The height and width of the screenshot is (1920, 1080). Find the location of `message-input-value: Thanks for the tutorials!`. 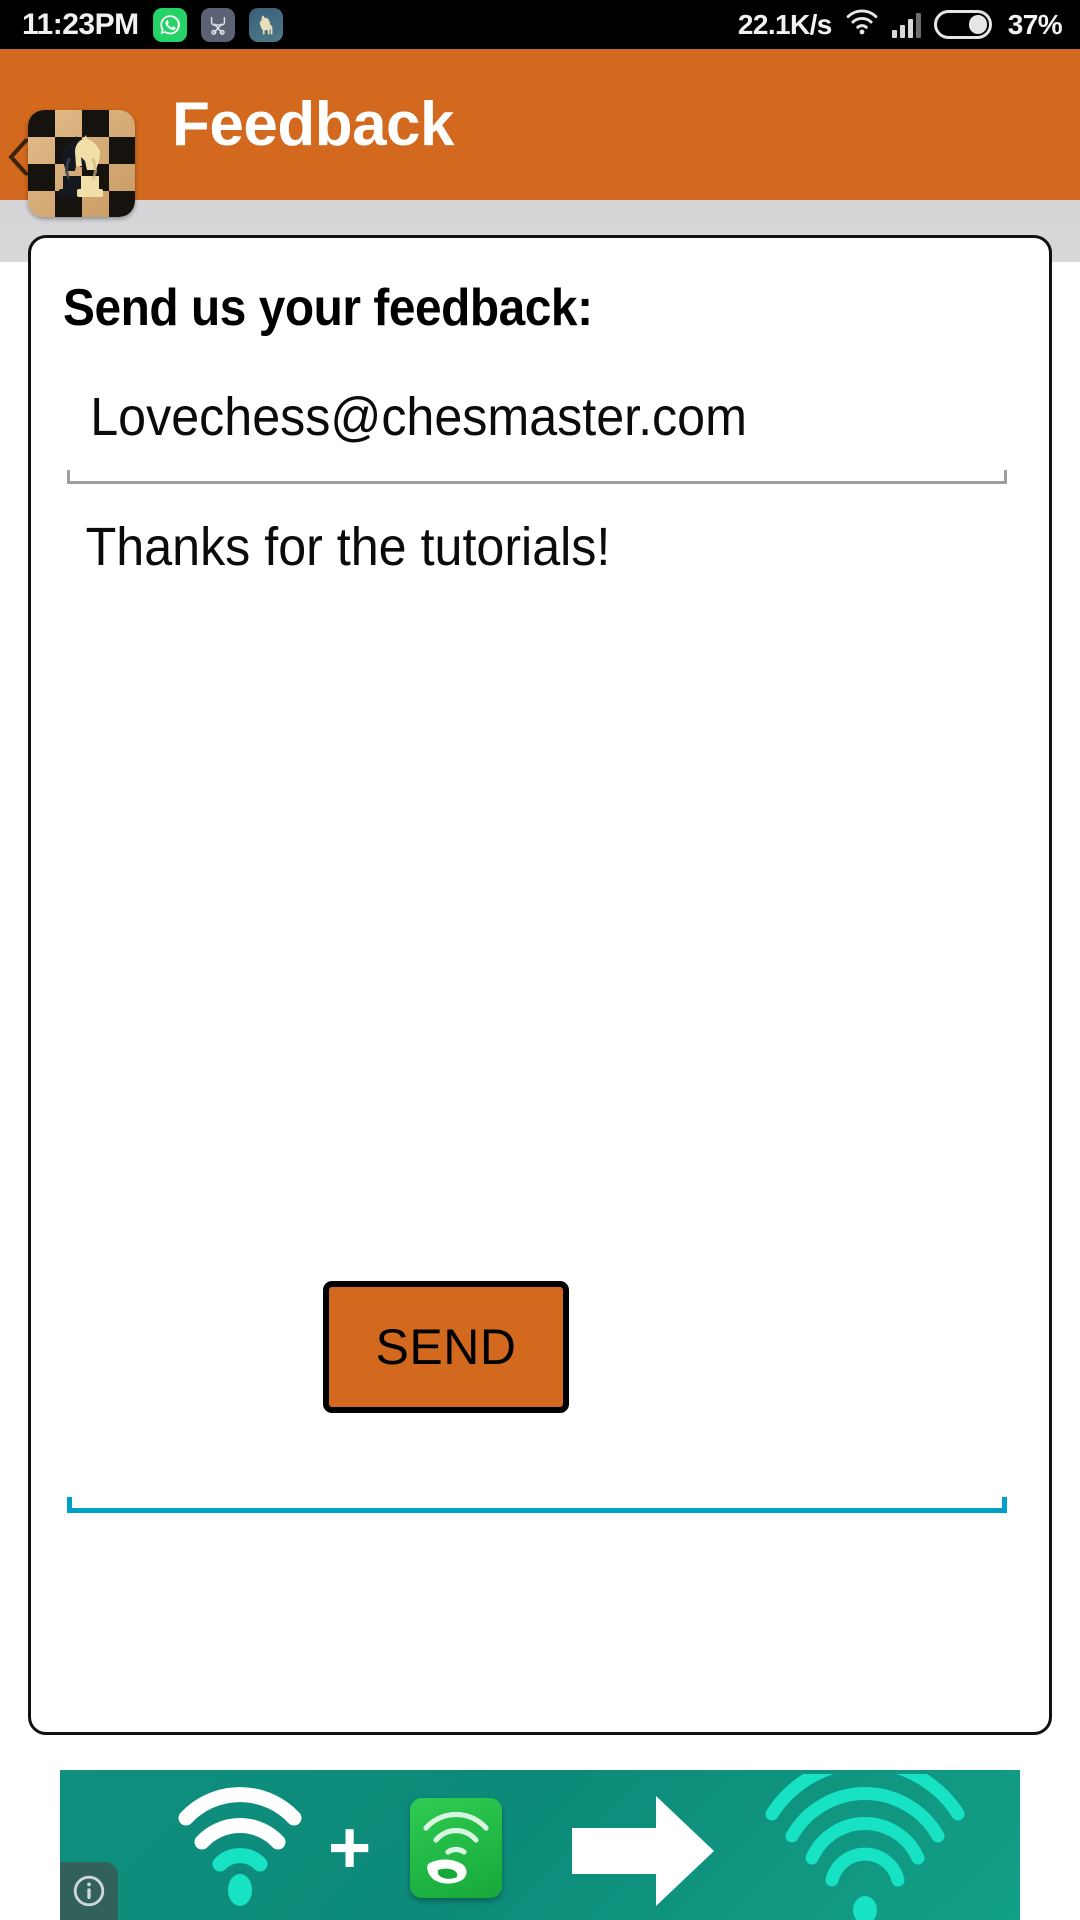

message-input-value: Thanks for the tutorials! is located at coordinates (504, 543).